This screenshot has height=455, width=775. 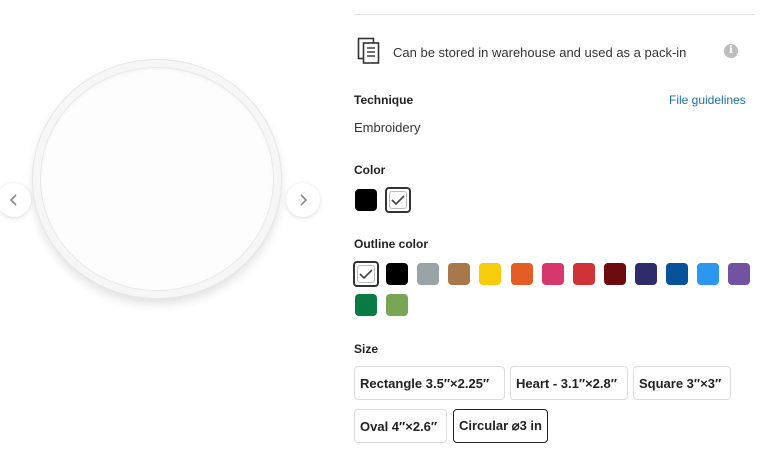 I want to click on color-swatch-white, so click(x=398, y=200).